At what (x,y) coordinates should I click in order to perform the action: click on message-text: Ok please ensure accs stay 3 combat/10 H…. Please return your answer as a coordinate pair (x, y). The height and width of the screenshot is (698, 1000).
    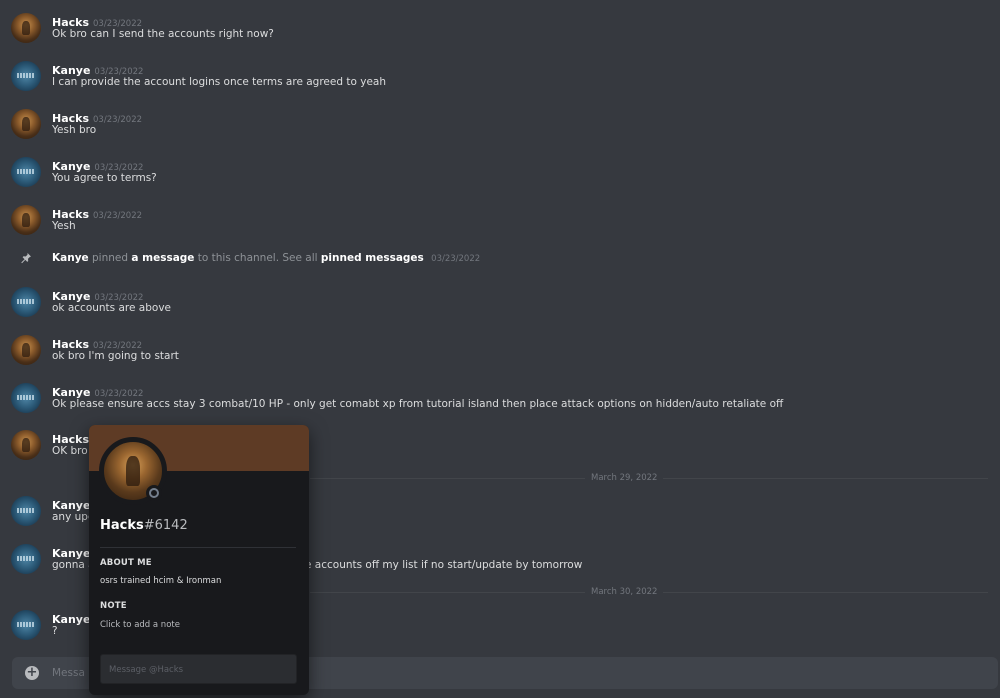
    Looking at the image, I should click on (418, 404).